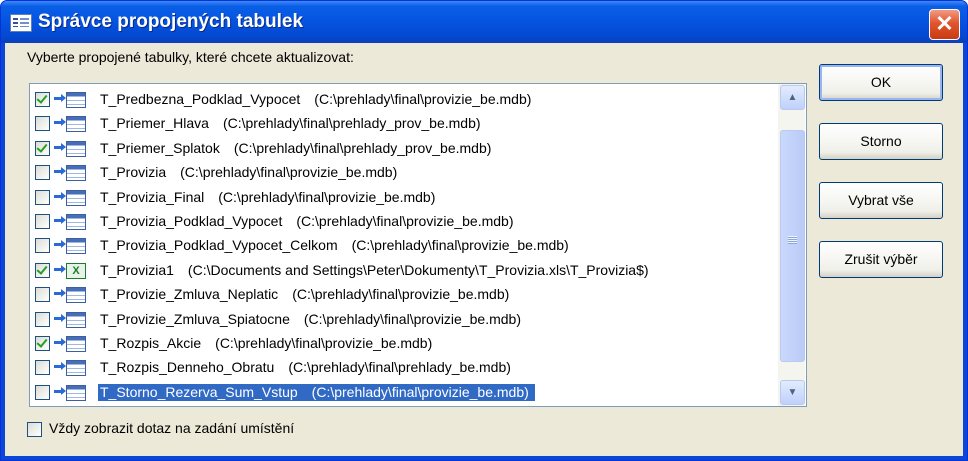 The height and width of the screenshot is (461, 968). What do you see at coordinates (151, 343) in the screenshot?
I see `table-name: T_Rozpis_Akcie` at bounding box center [151, 343].